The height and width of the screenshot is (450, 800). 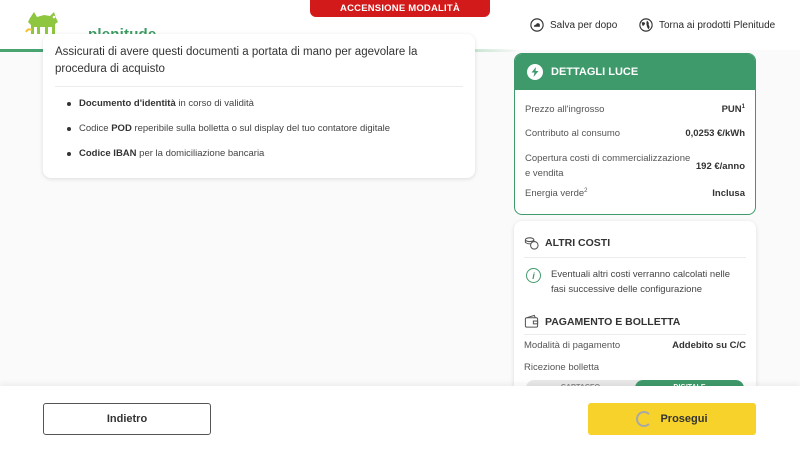 I want to click on price-row-value: Inclusa, so click(x=728, y=194).